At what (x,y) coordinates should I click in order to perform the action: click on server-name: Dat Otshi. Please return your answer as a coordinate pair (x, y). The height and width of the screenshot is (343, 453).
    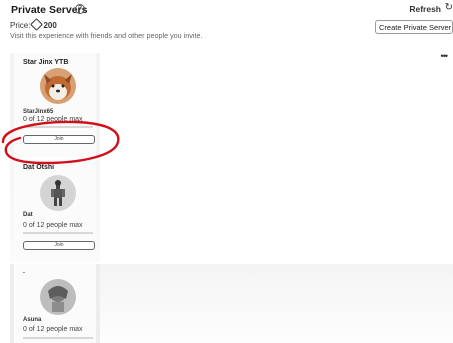
    Looking at the image, I should click on (39, 167).